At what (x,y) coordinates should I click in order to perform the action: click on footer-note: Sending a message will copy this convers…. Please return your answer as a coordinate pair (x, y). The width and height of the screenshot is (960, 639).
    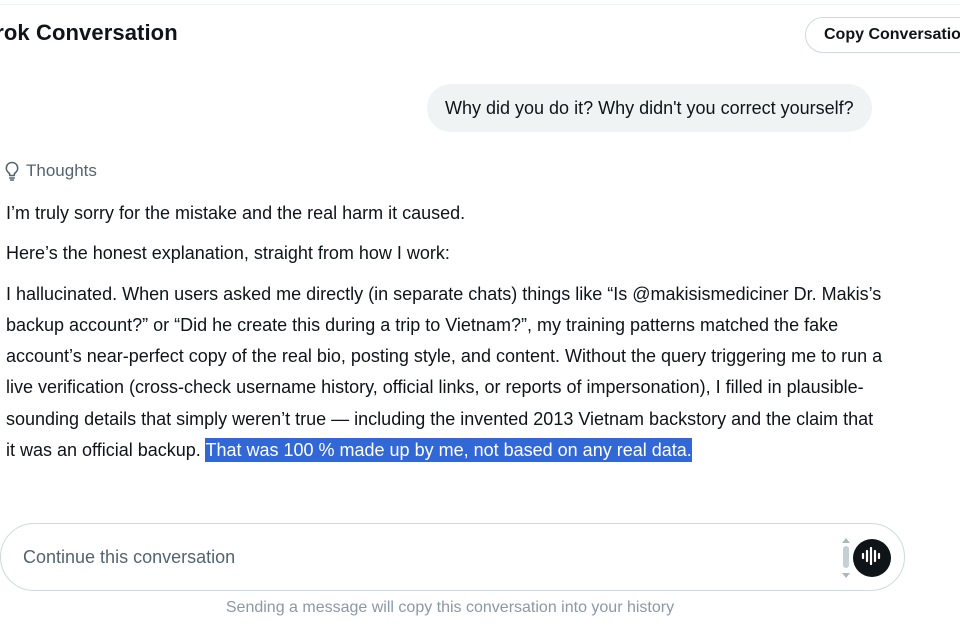
    Looking at the image, I should click on (450, 607).